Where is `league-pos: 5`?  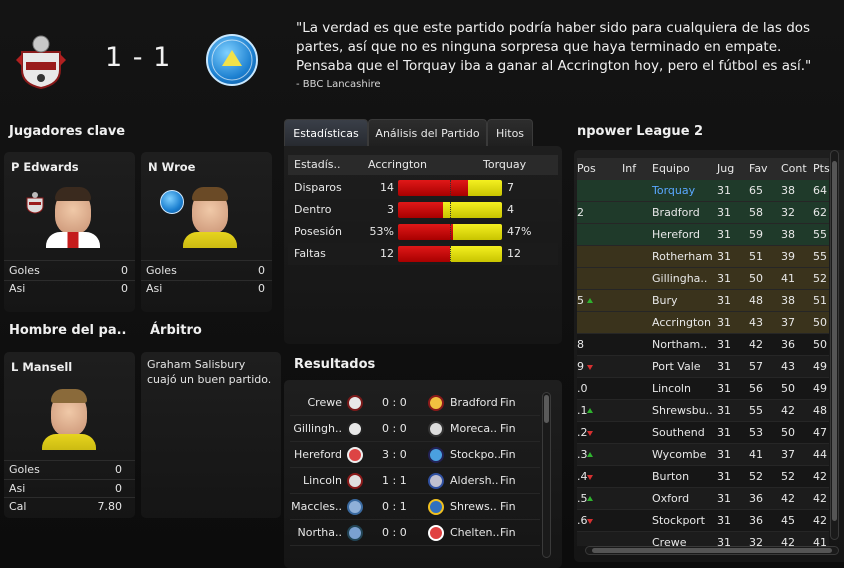
league-pos: 5 is located at coordinates (580, 300).